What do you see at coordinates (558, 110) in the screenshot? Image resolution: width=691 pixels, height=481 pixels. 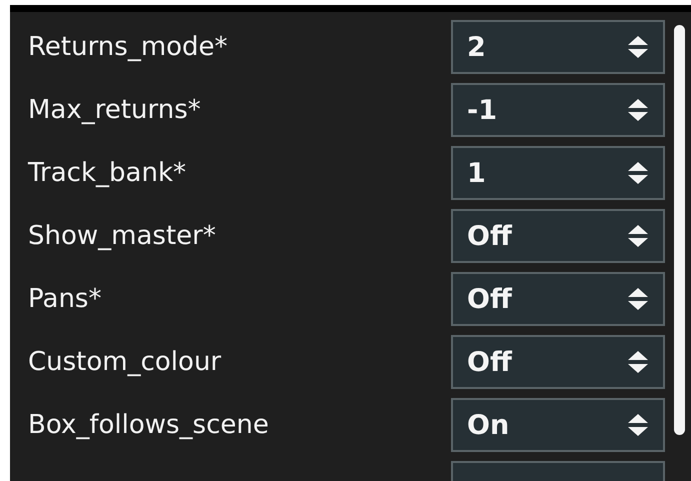 I see `dropdown-field: -1` at bounding box center [558, 110].